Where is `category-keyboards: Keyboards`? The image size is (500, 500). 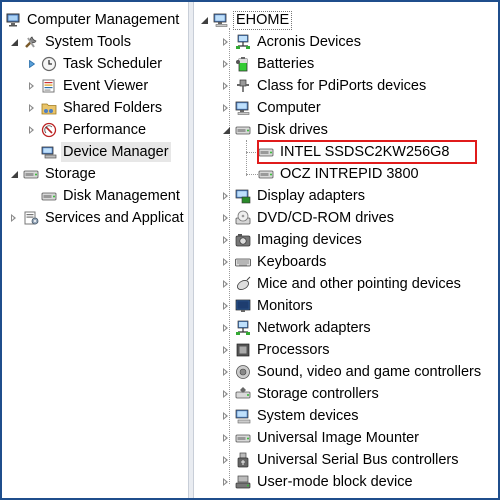 category-keyboards: Keyboards is located at coordinates (274, 262).